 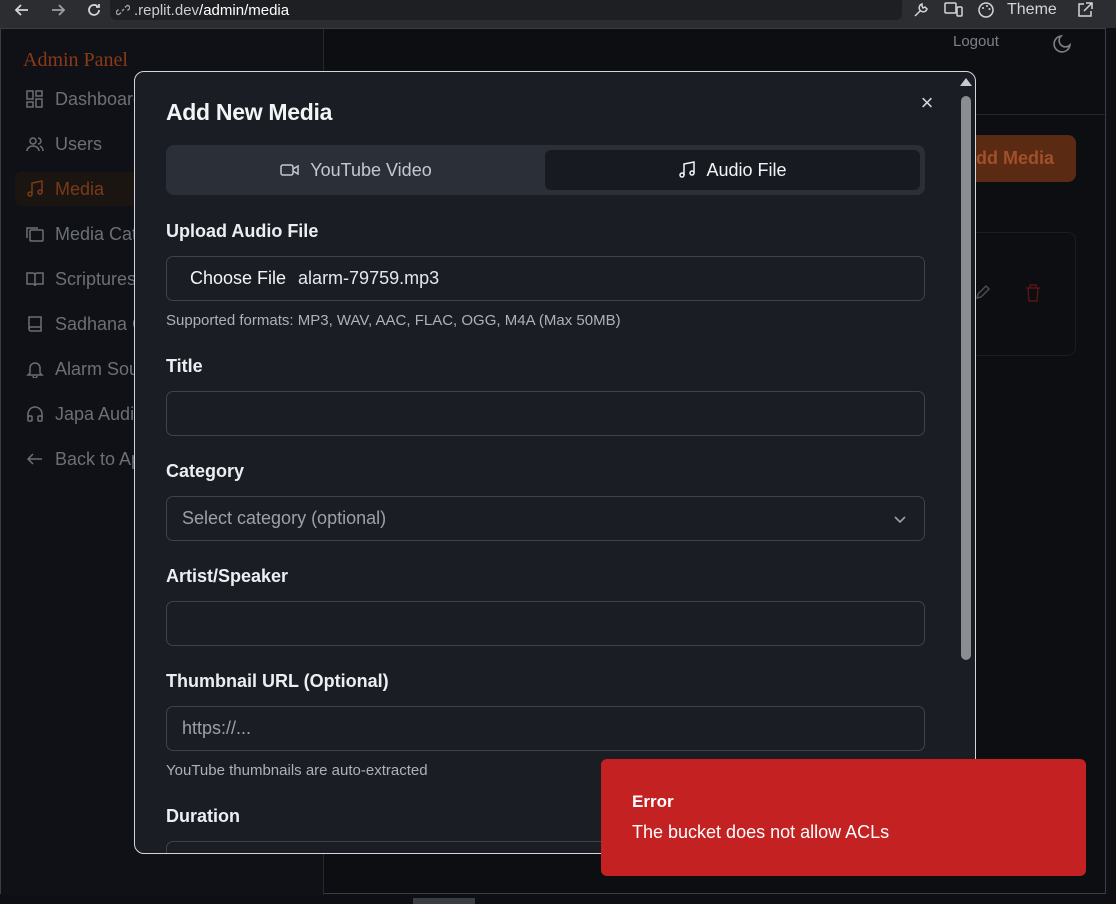 What do you see at coordinates (35, 99) in the screenshot?
I see `dashboard-icon` at bounding box center [35, 99].